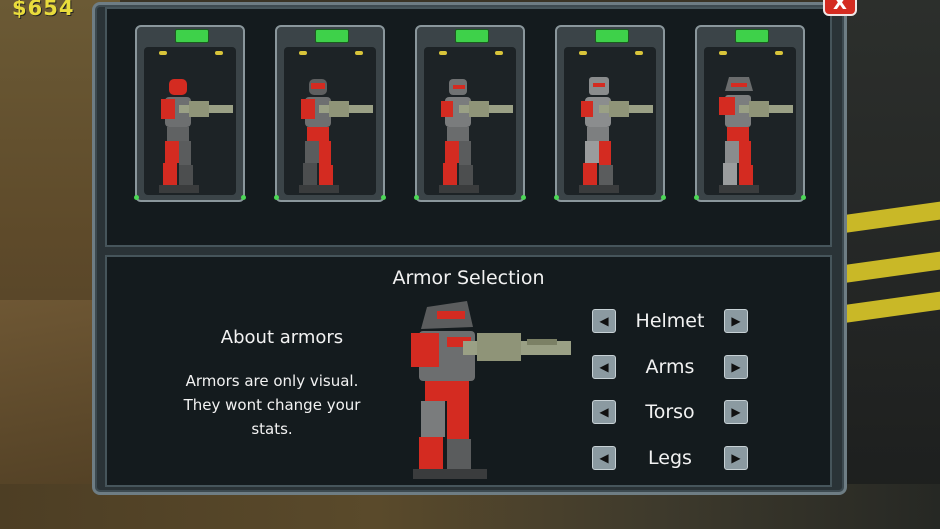 The image size is (940, 529). I want to click on legs-prev-button: ◀, so click(604, 458).